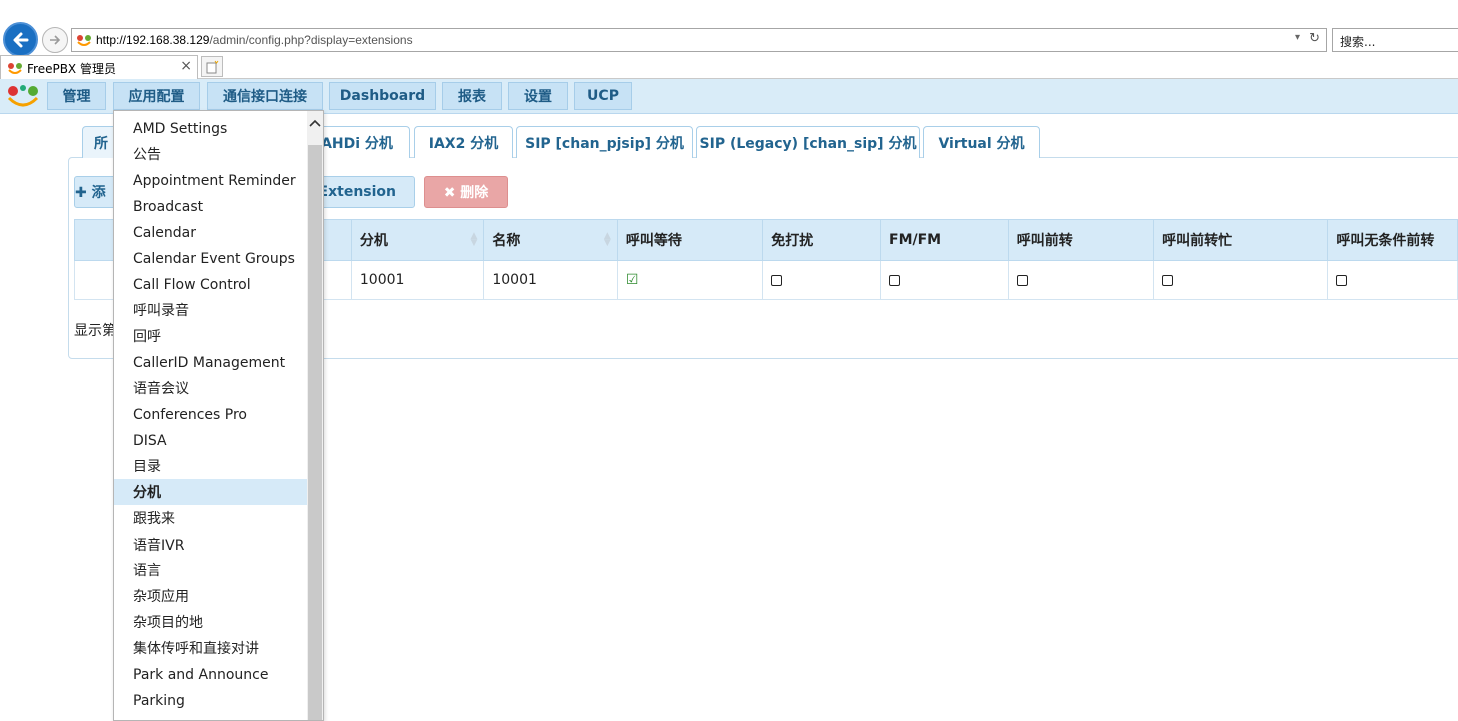 This screenshot has width=1458, height=721. I want to click on cfu-cell, so click(1392, 280).